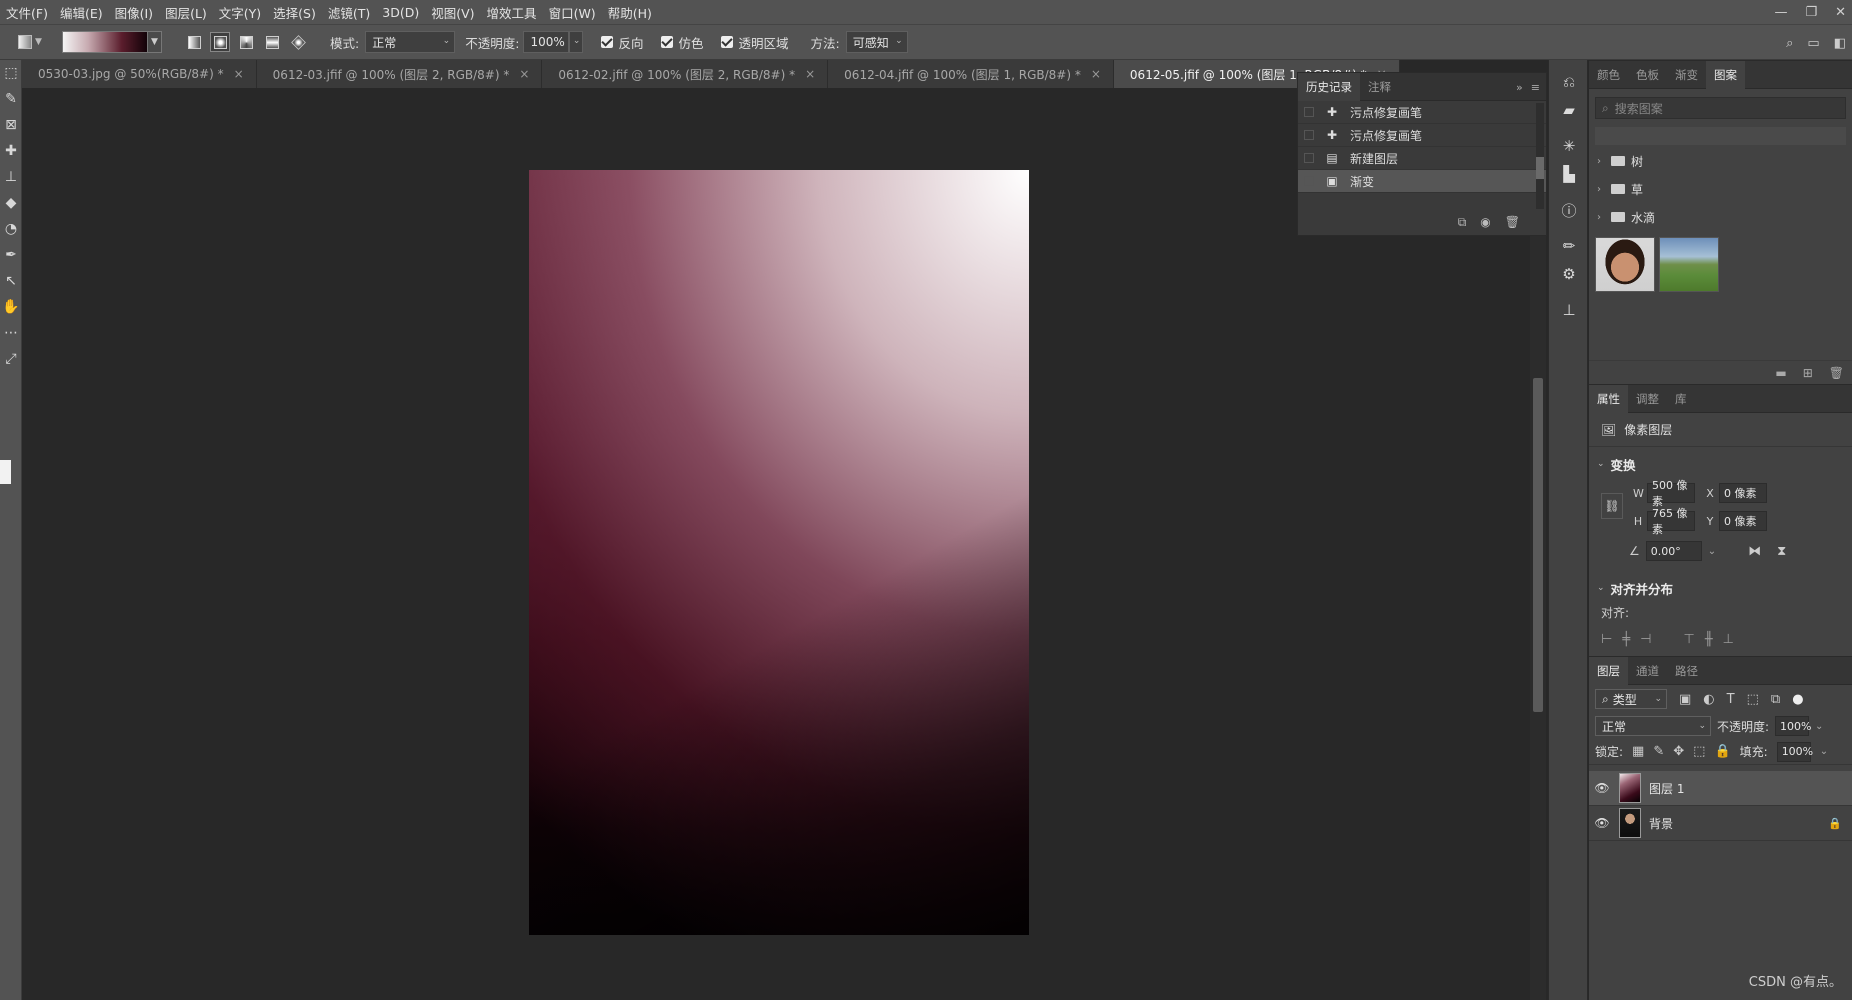 This screenshot has width=1852, height=1000. I want to click on search-icon: ⌕, so click(1789, 43).